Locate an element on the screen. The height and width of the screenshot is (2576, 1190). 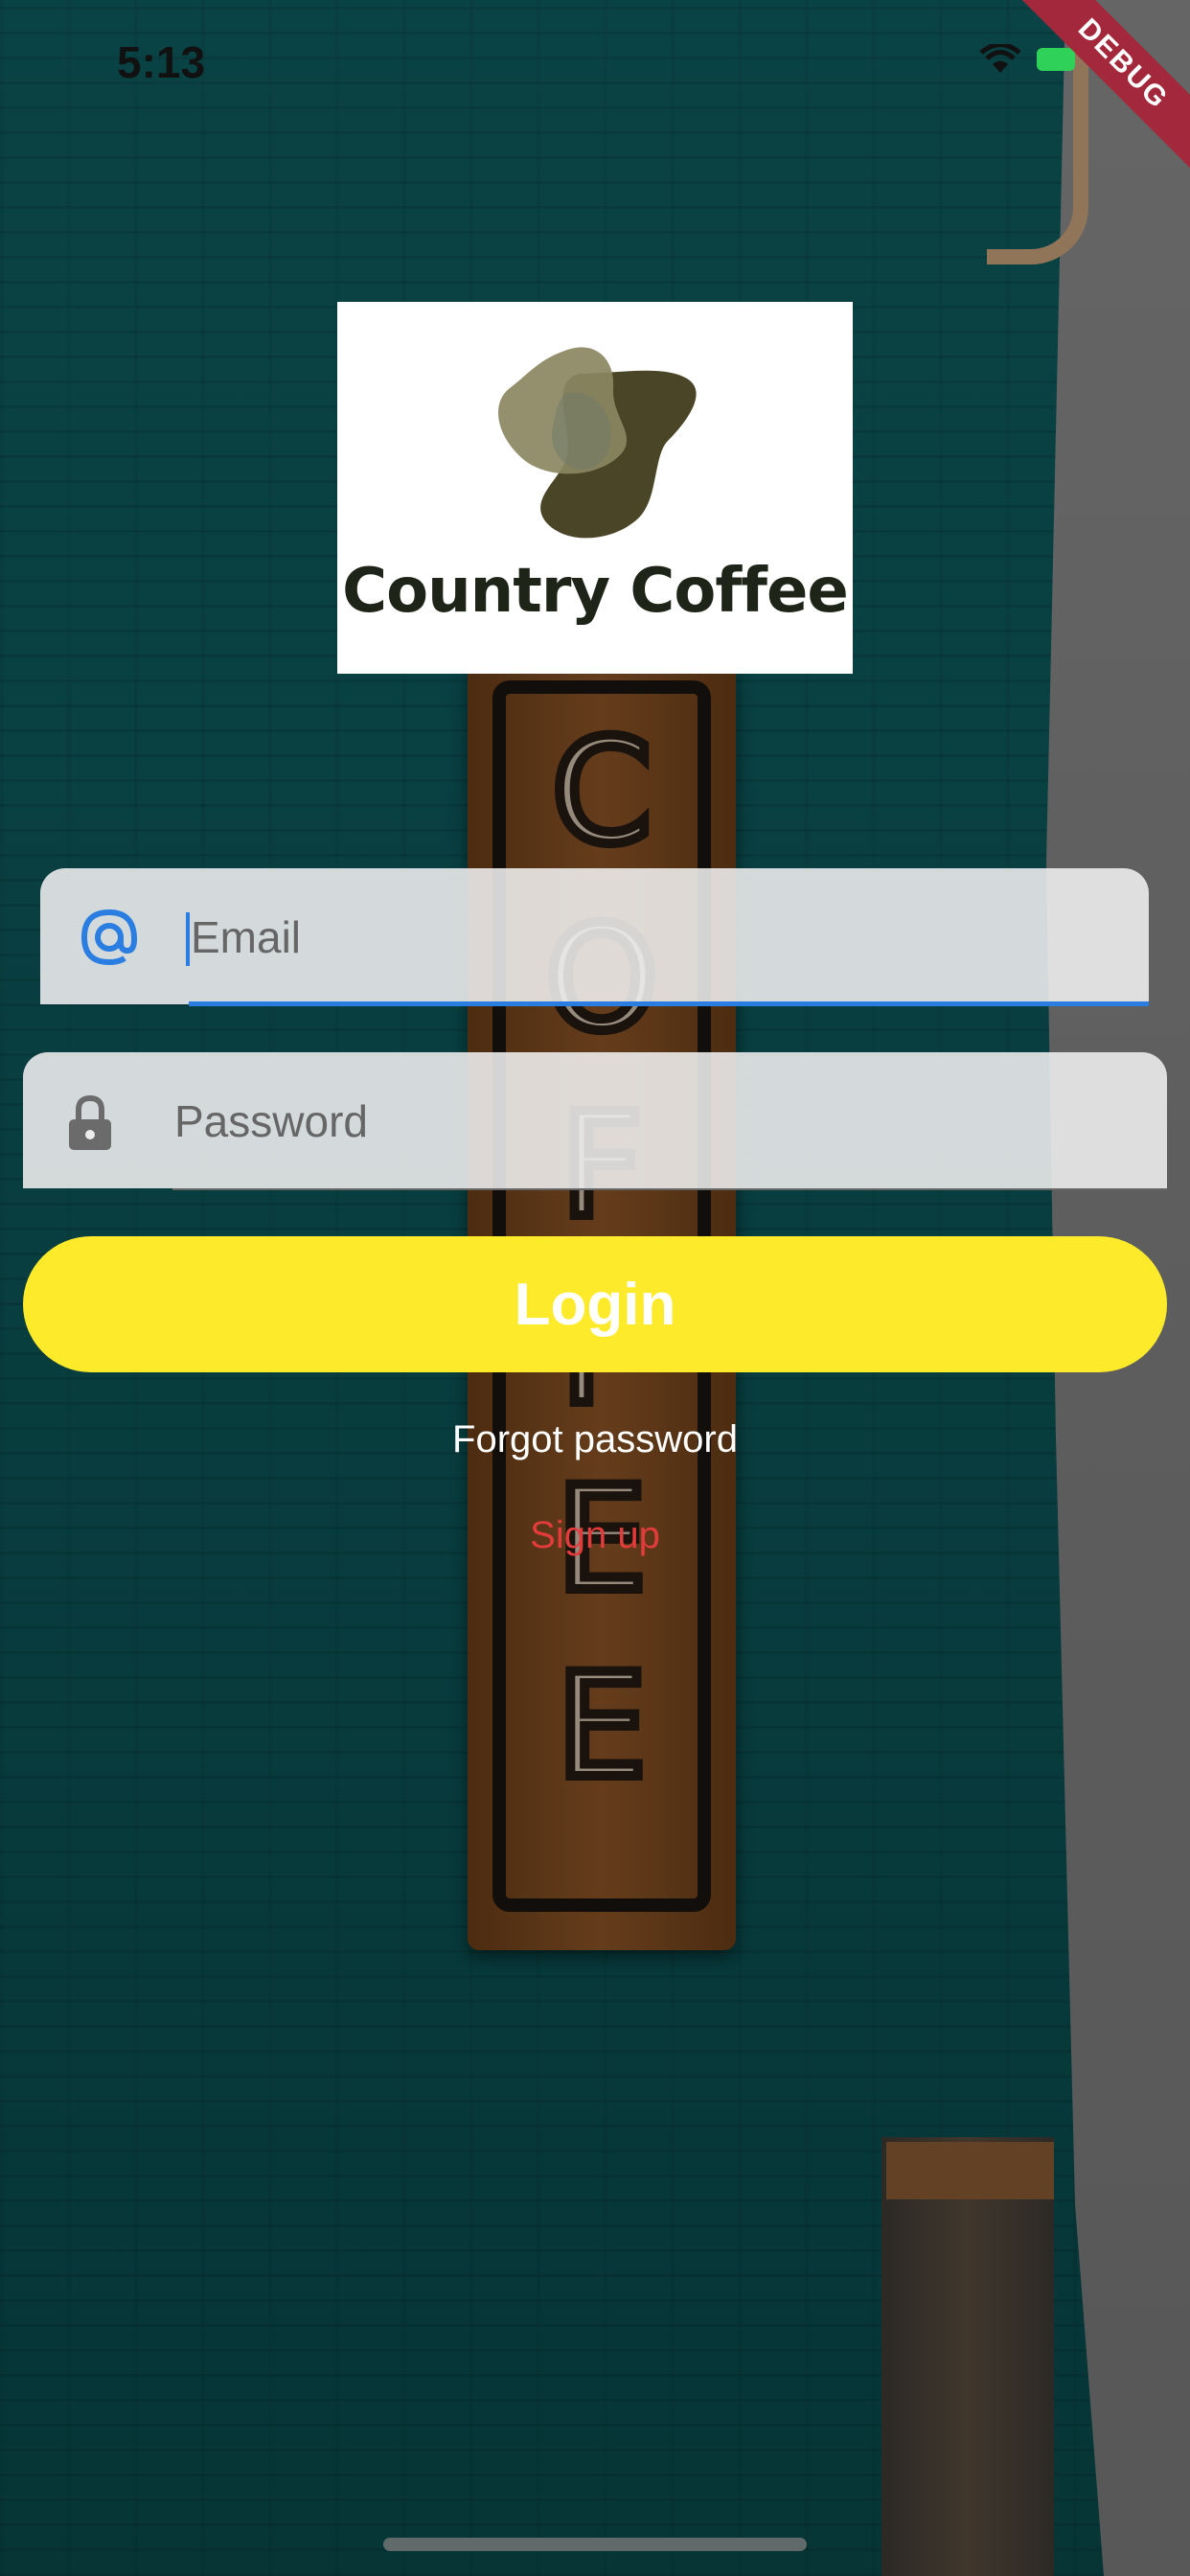
email-field is located at coordinates (594, 937).